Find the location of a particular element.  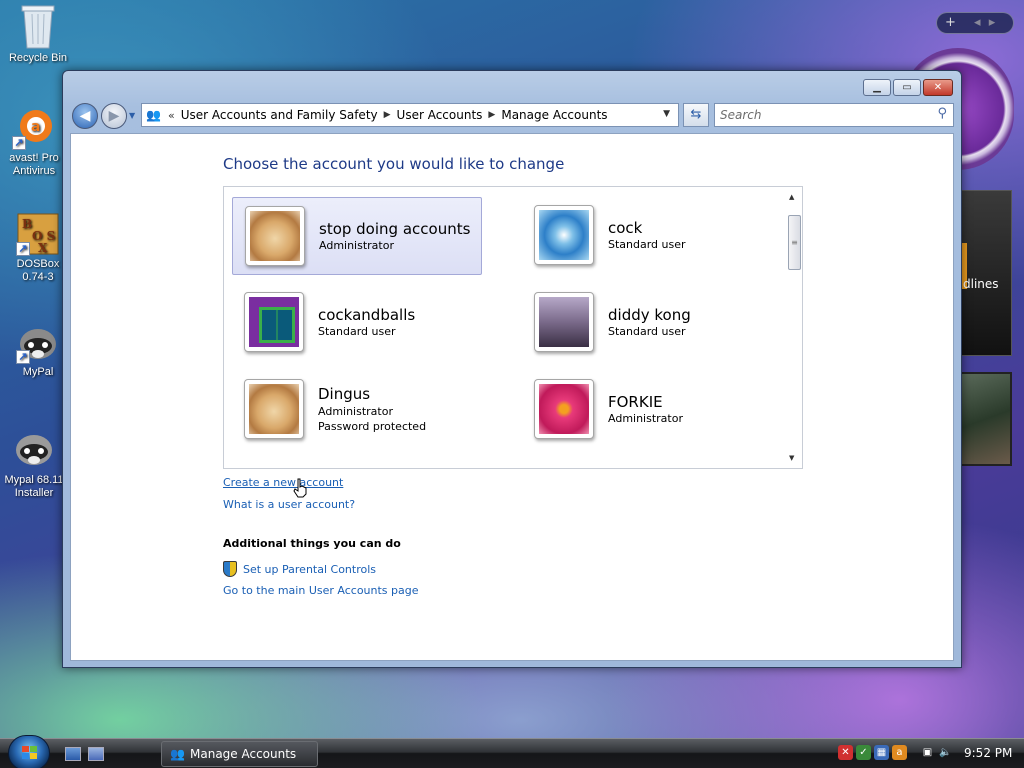

account-tile: stop doing accounts Administrator is located at coordinates (357, 236).